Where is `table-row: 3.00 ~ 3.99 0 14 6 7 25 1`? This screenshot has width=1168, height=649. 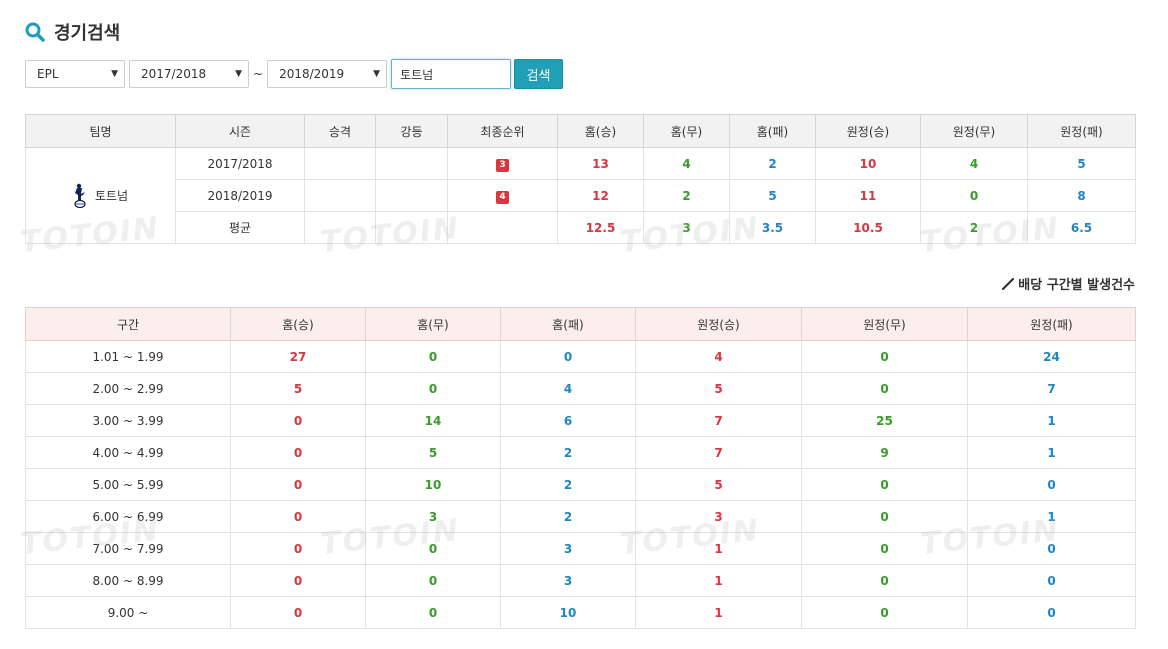
table-row: 3.00 ~ 3.99 0 14 6 7 25 1 is located at coordinates (580, 420).